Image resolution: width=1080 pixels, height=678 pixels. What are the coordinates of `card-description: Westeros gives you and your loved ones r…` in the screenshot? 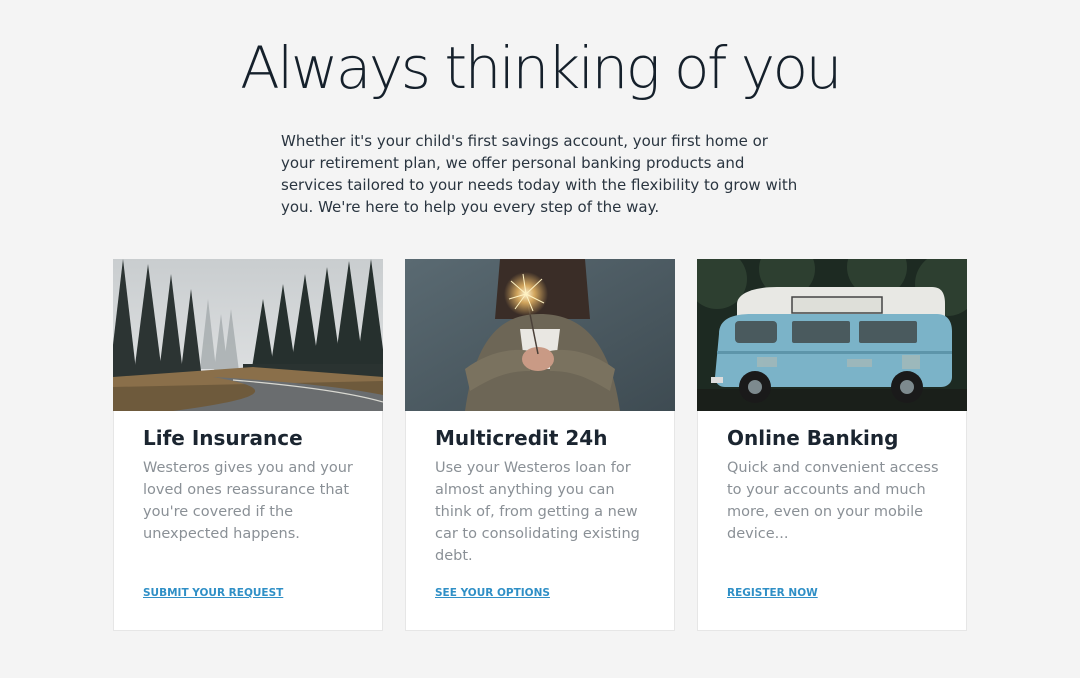 It's located at (248, 501).